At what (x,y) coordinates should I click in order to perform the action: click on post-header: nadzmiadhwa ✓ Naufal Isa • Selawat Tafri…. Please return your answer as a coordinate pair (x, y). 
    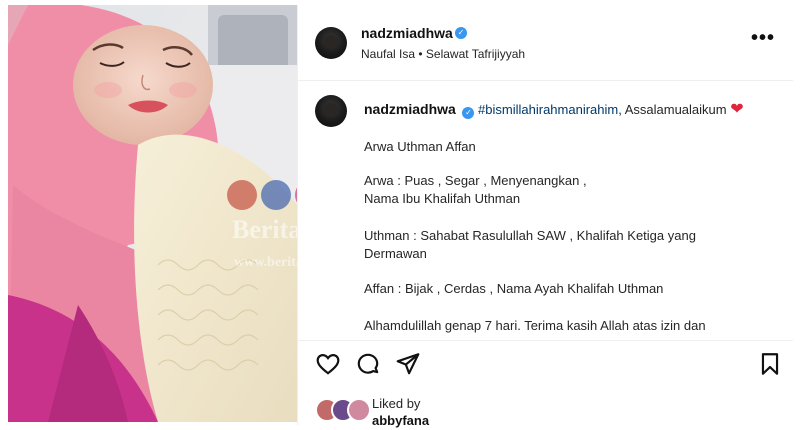
    Looking at the image, I should click on (545, 43).